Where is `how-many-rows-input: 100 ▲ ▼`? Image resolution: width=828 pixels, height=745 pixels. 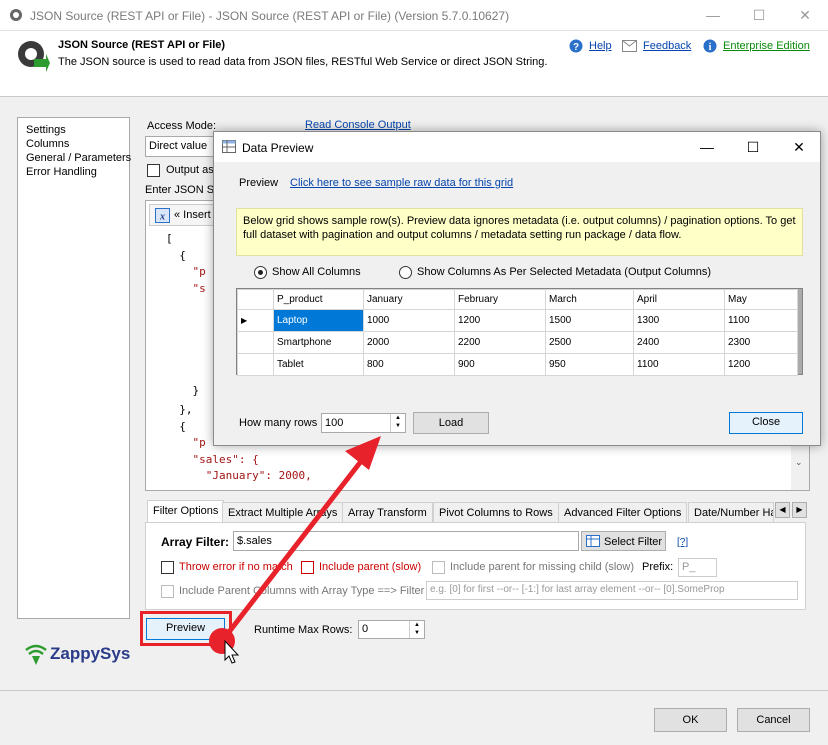 how-many-rows-input: 100 ▲ ▼ is located at coordinates (363, 423).